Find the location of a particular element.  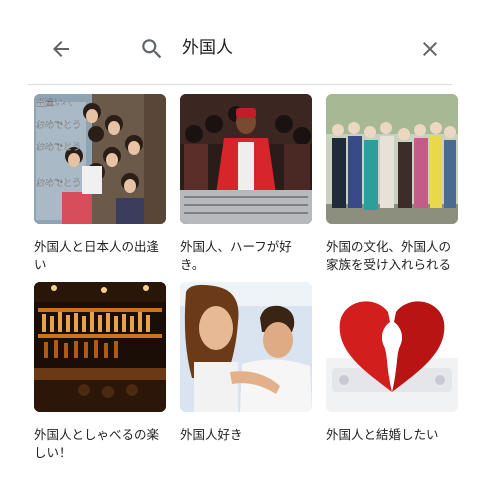

result-tile-3: 外国の文化、外国人の家族を受け入れられる is located at coordinates (392, 184).